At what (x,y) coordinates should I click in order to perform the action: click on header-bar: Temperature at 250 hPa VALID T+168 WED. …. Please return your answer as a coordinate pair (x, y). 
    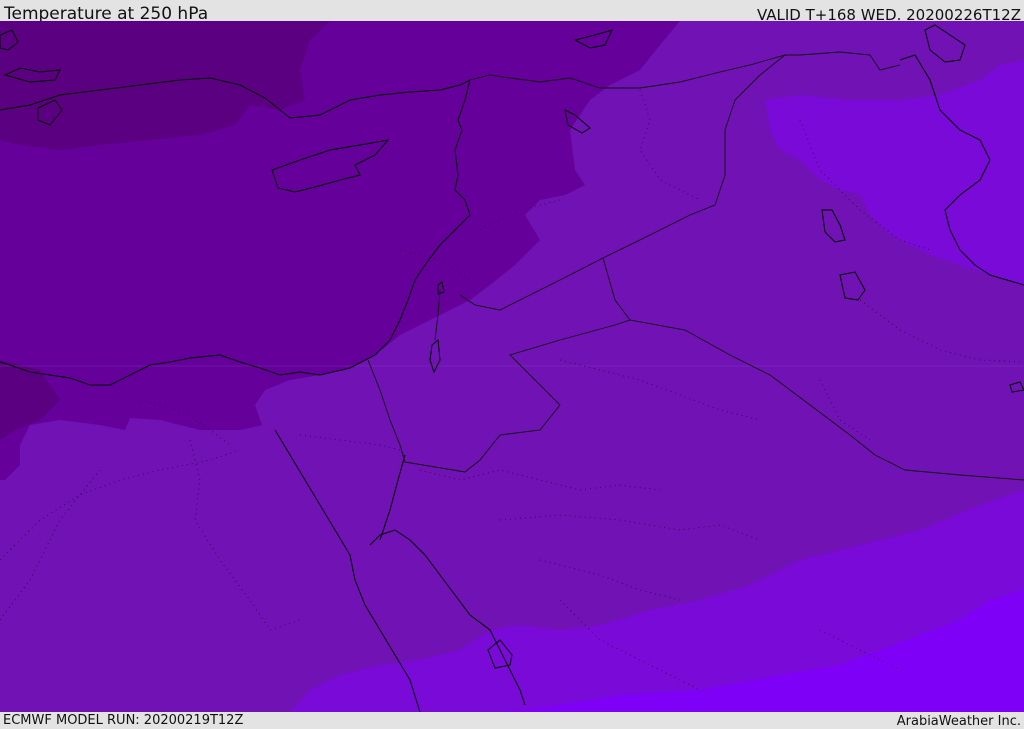
    Looking at the image, I should click on (512, 12).